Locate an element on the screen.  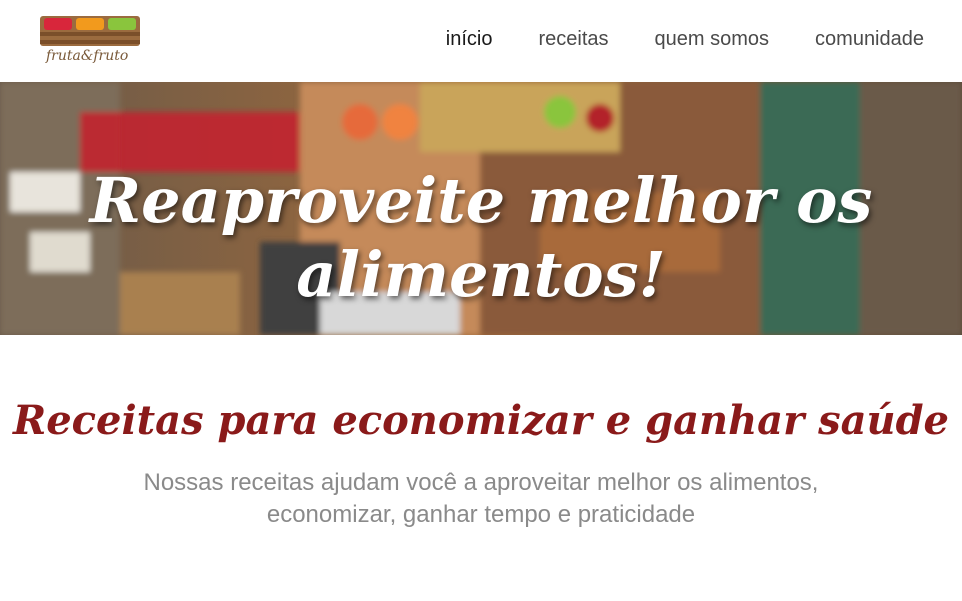
nav-item-quem-somos: quem somos is located at coordinates (712, 39).